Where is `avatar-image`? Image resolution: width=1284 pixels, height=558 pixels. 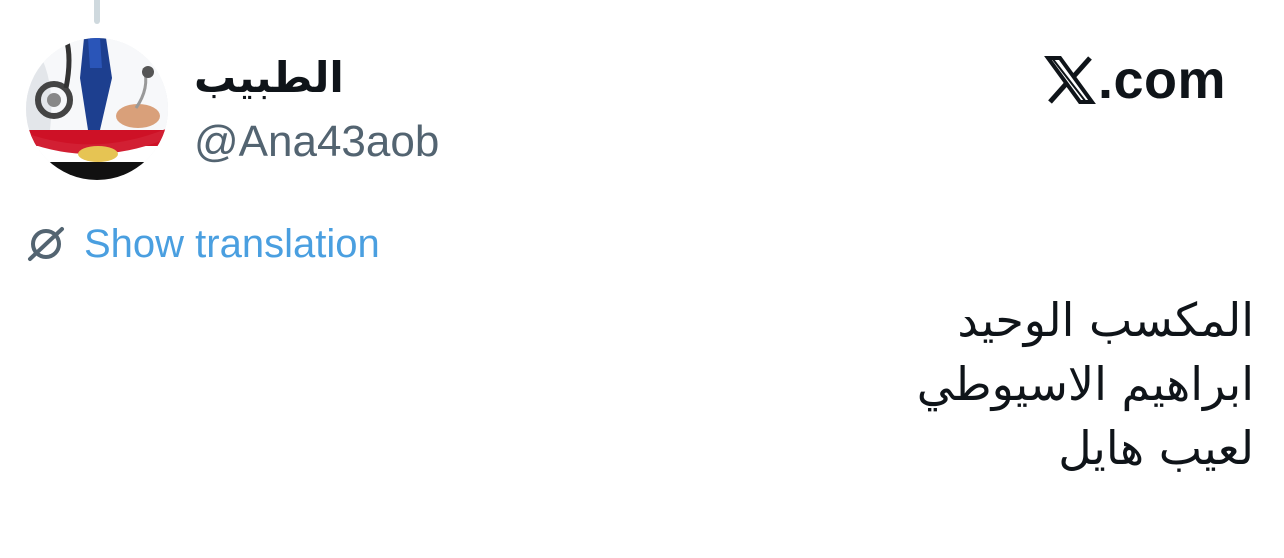
avatar-image is located at coordinates (97, 109).